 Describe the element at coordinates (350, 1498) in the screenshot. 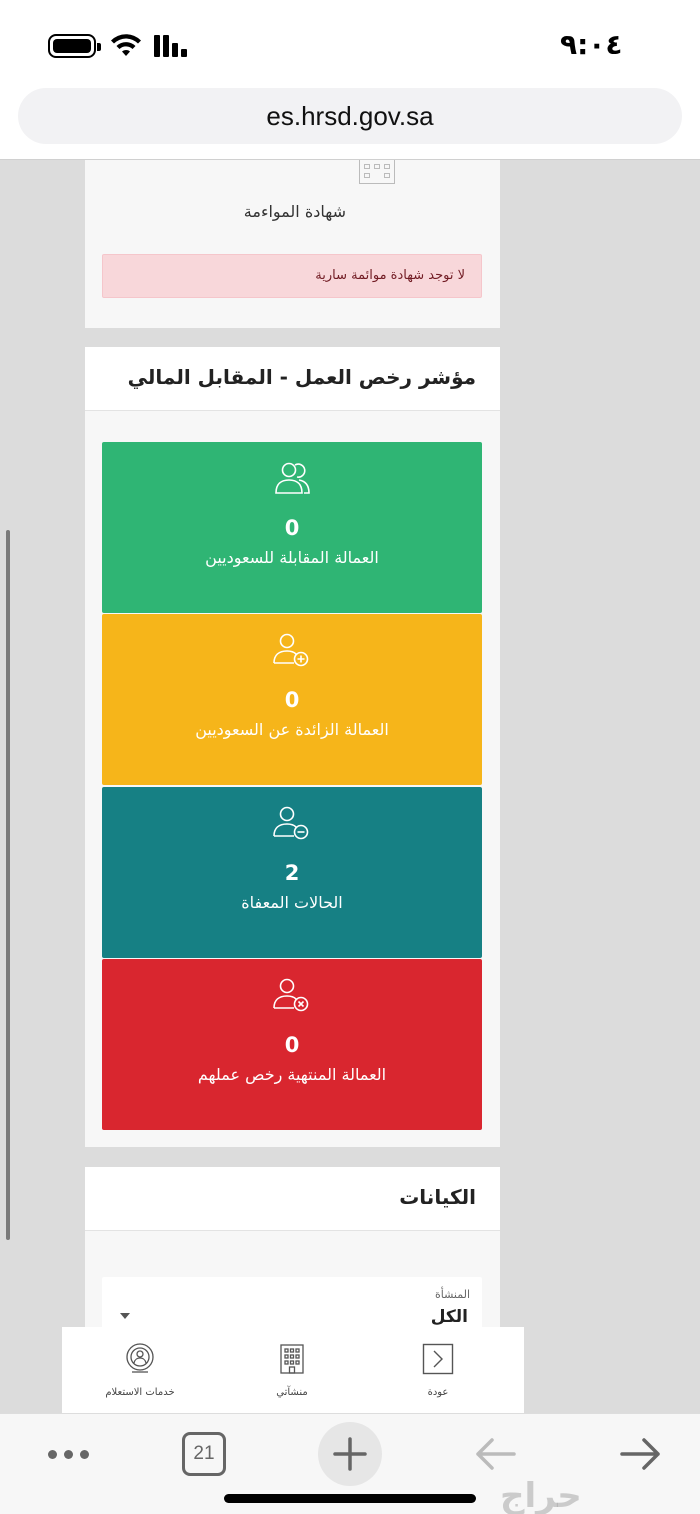

I see `home-indicator` at that location.